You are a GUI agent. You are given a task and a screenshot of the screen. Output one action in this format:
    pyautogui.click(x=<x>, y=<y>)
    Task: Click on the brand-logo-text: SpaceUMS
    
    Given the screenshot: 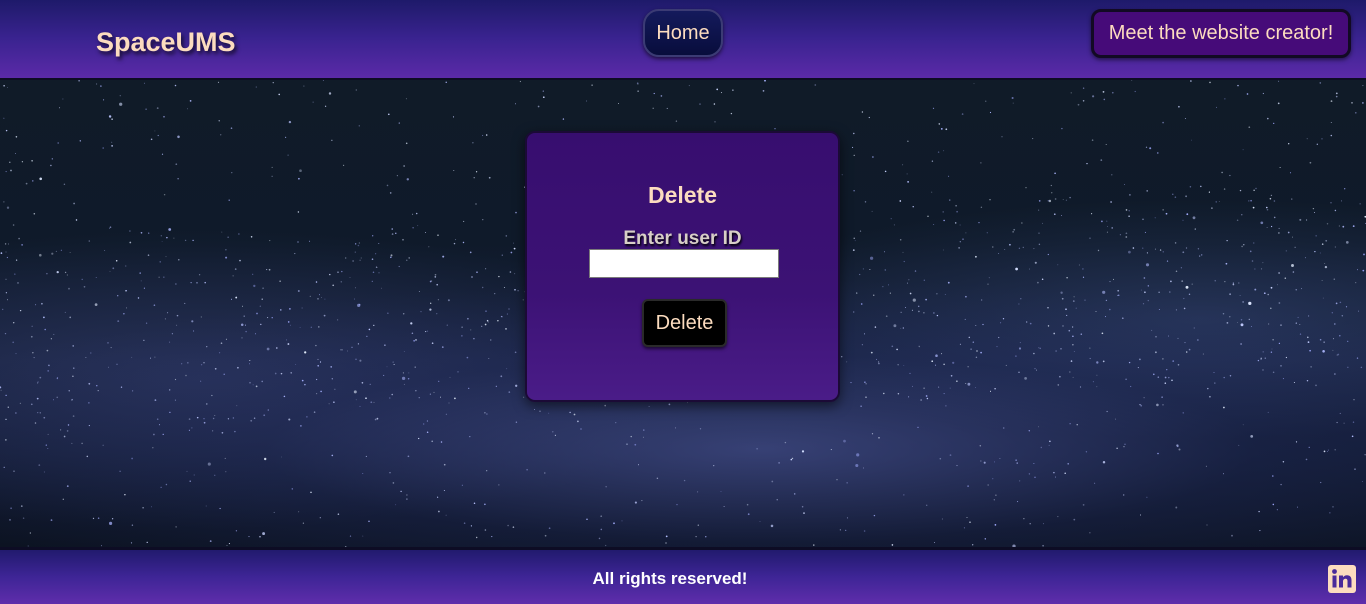 What is the action you would take?
    pyautogui.click(x=166, y=42)
    